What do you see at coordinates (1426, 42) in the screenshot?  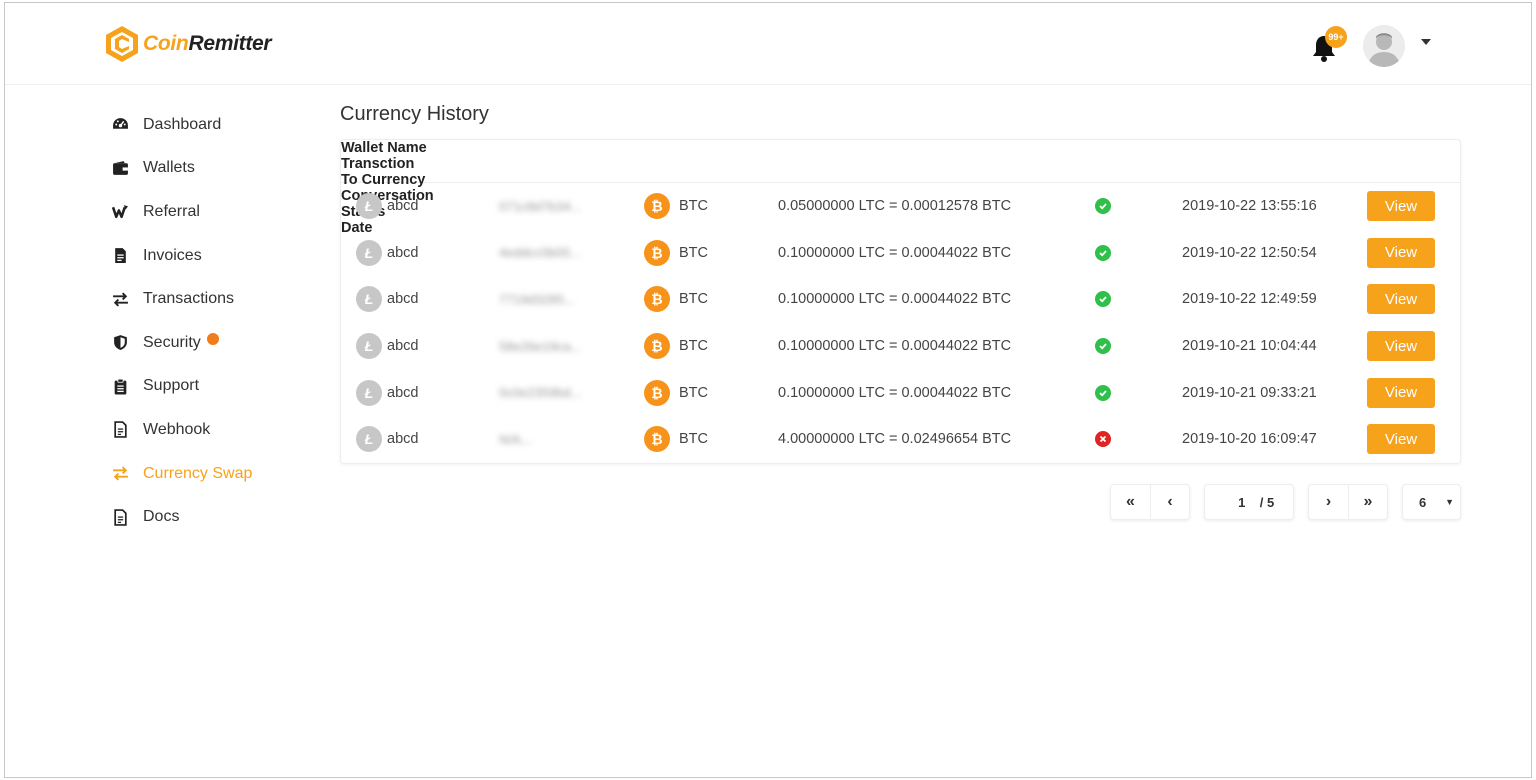 I see `chevron-down-icon` at bounding box center [1426, 42].